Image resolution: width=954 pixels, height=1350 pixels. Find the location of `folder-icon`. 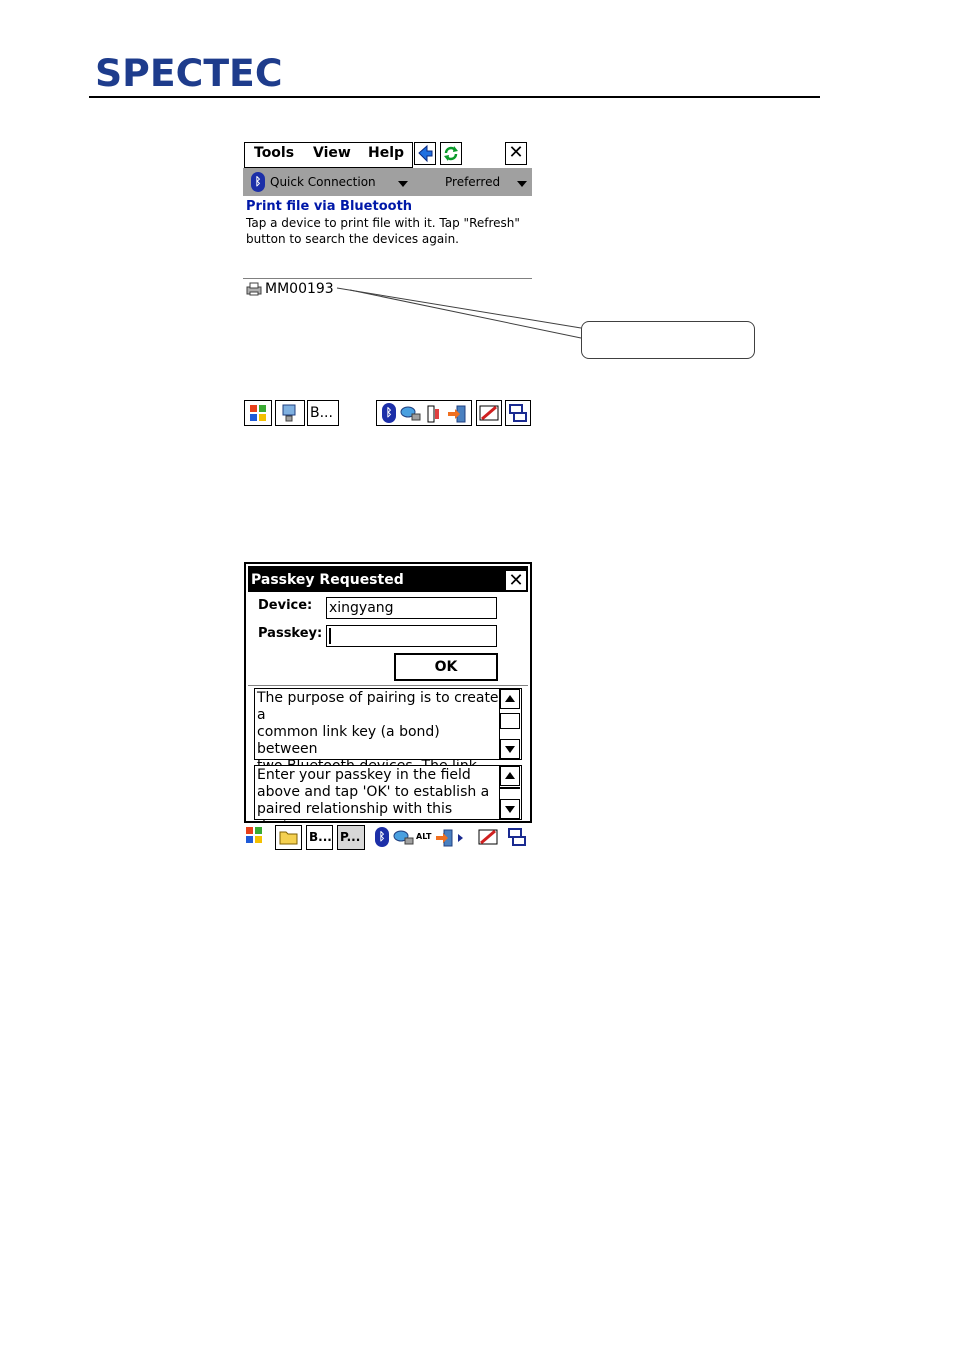

folder-icon is located at coordinates (288, 838).